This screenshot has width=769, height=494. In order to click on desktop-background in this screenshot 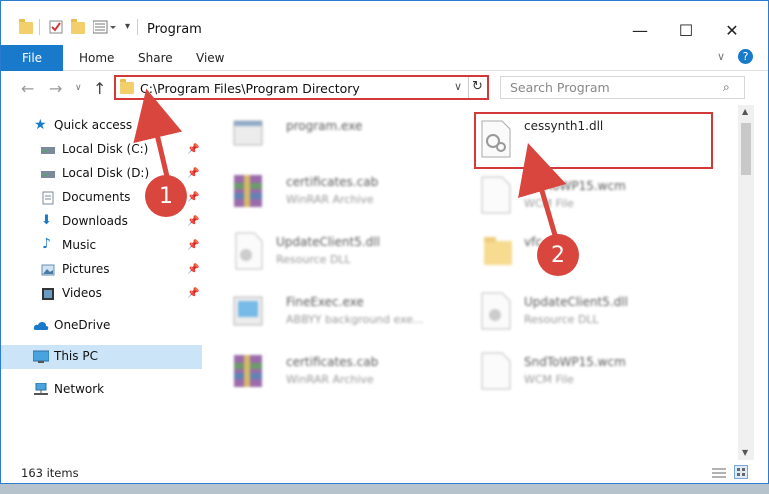, I will do `click(384, 489)`.